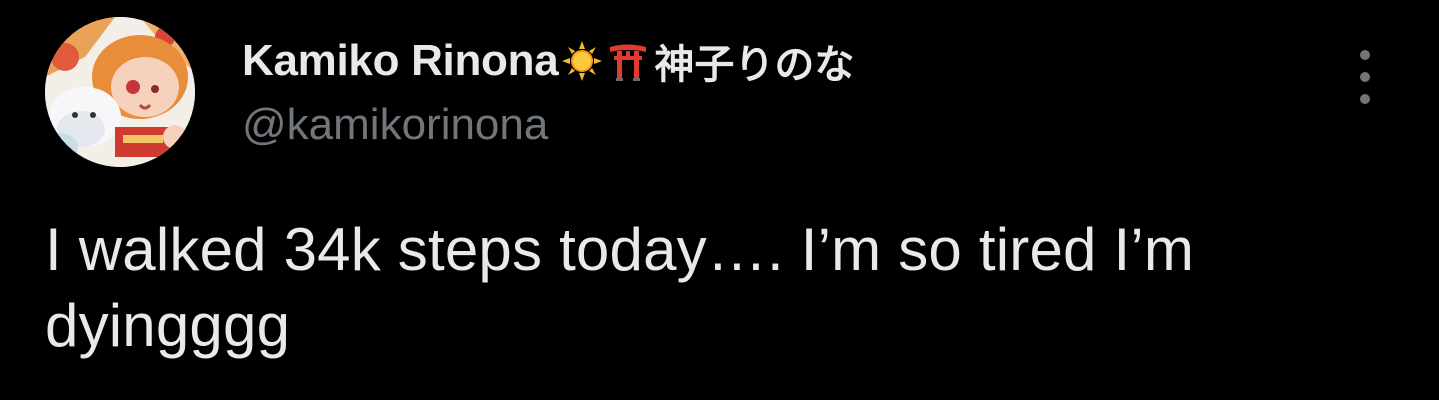 The image size is (1439, 400). I want to click on more-vertical-icon, so click(1365, 55).